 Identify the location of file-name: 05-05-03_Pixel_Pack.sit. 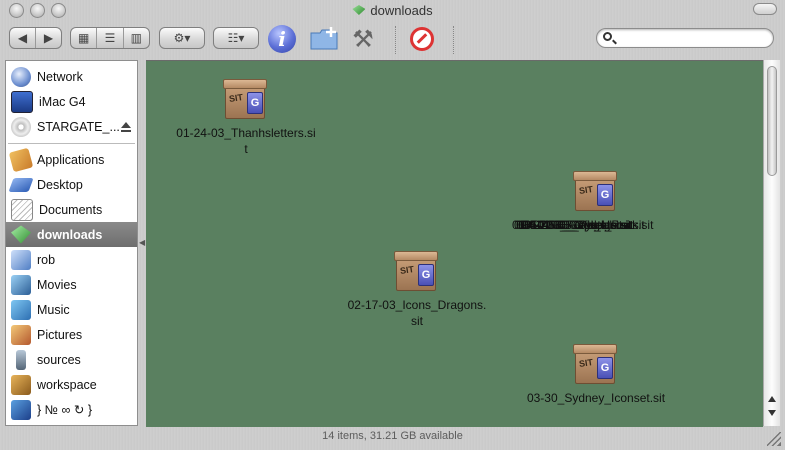
(589, 225).